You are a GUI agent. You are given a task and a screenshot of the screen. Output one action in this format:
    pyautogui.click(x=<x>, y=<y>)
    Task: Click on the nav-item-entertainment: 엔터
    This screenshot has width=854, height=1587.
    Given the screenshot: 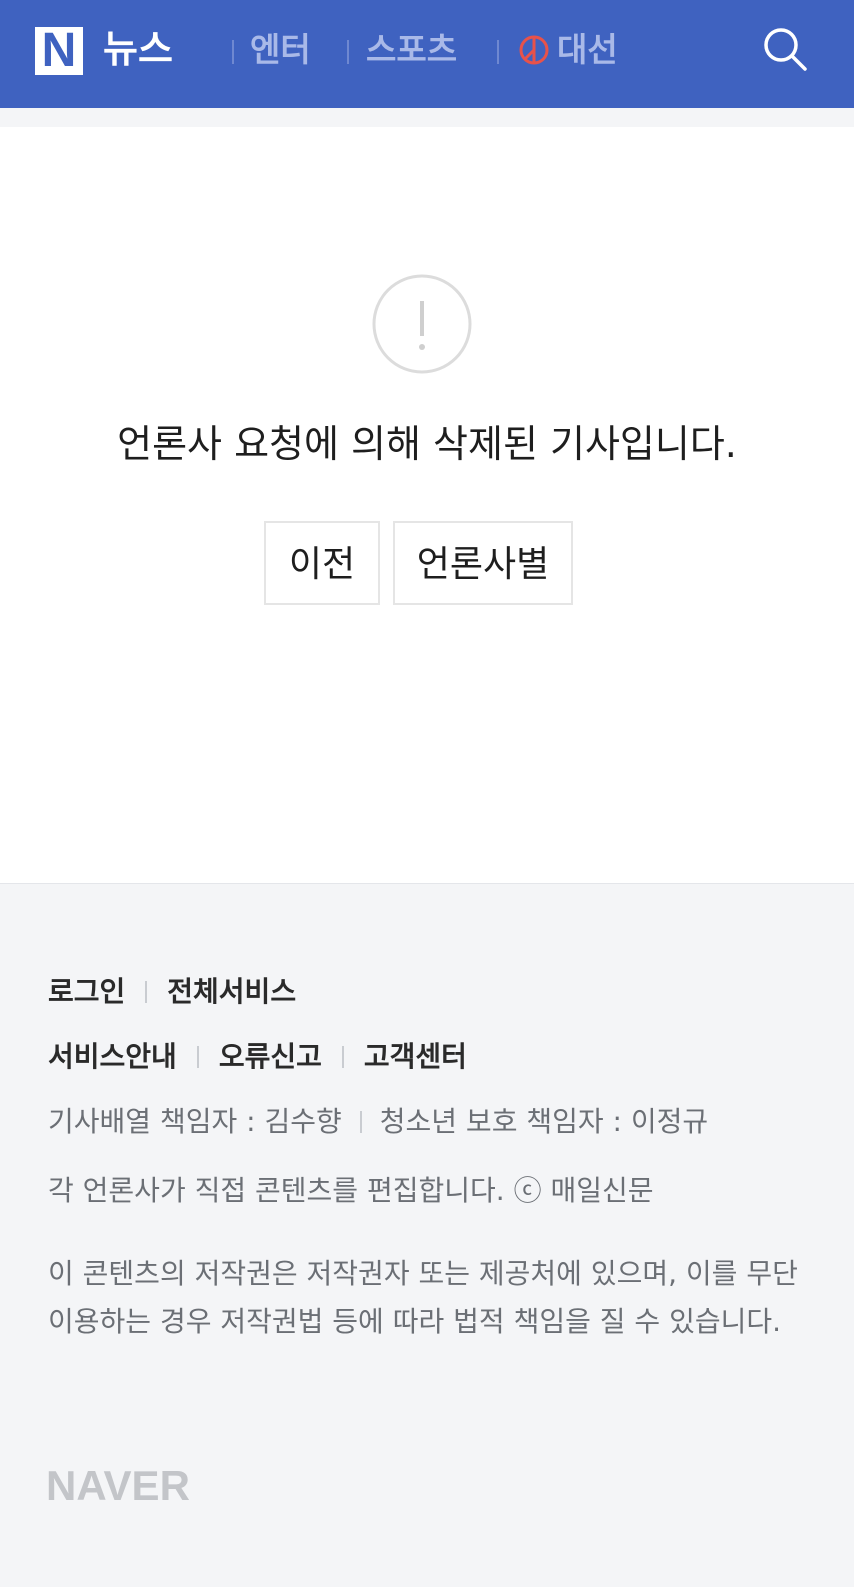 What is the action you would take?
    pyautogui.click(x=280, y=50)
    